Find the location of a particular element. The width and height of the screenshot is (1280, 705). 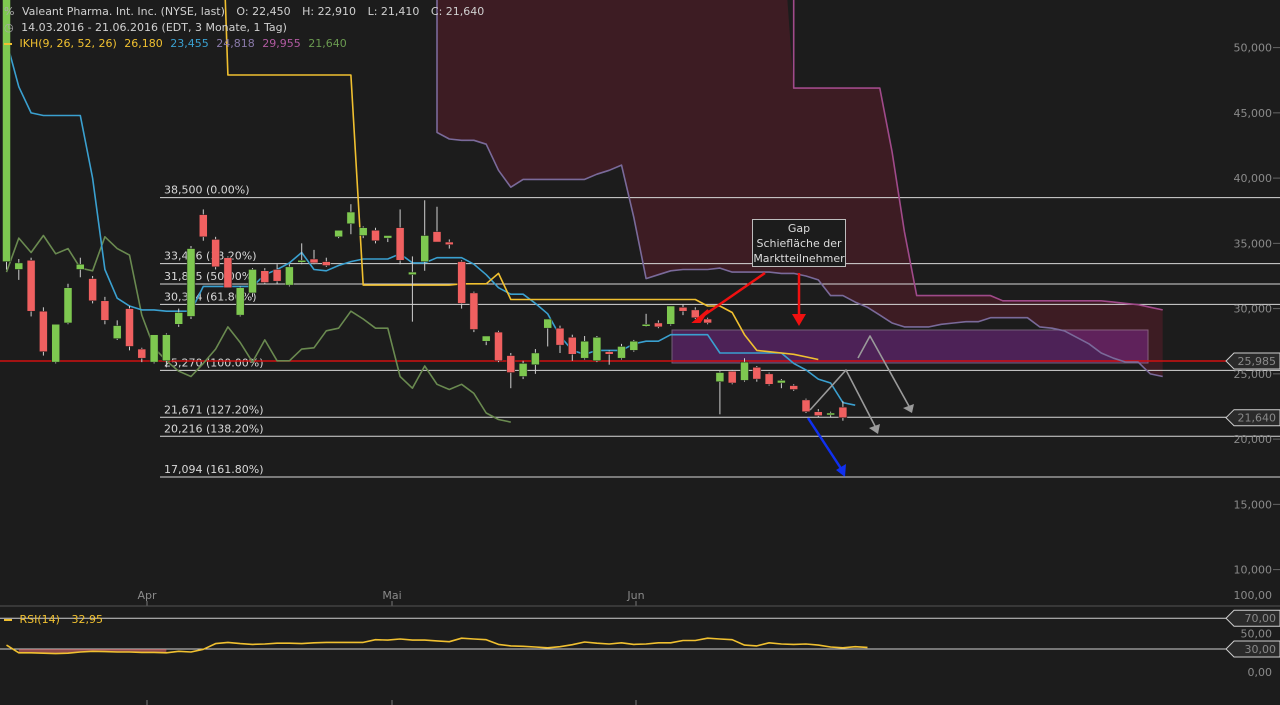

fib-label: 38,500 (0.00%) is located at coordinates (207, 190).